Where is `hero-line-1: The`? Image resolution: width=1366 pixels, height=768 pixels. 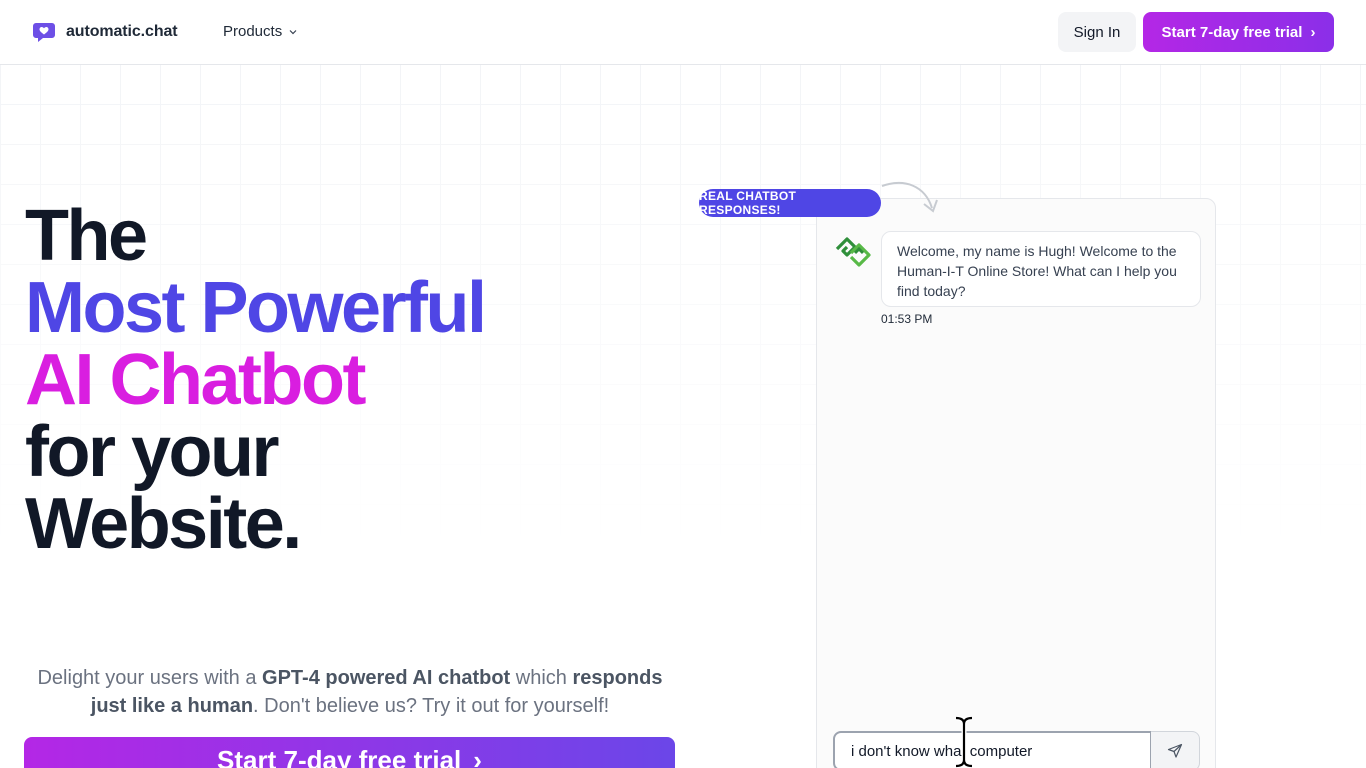 hero-line-1: The is located at coordinates (86, 236).